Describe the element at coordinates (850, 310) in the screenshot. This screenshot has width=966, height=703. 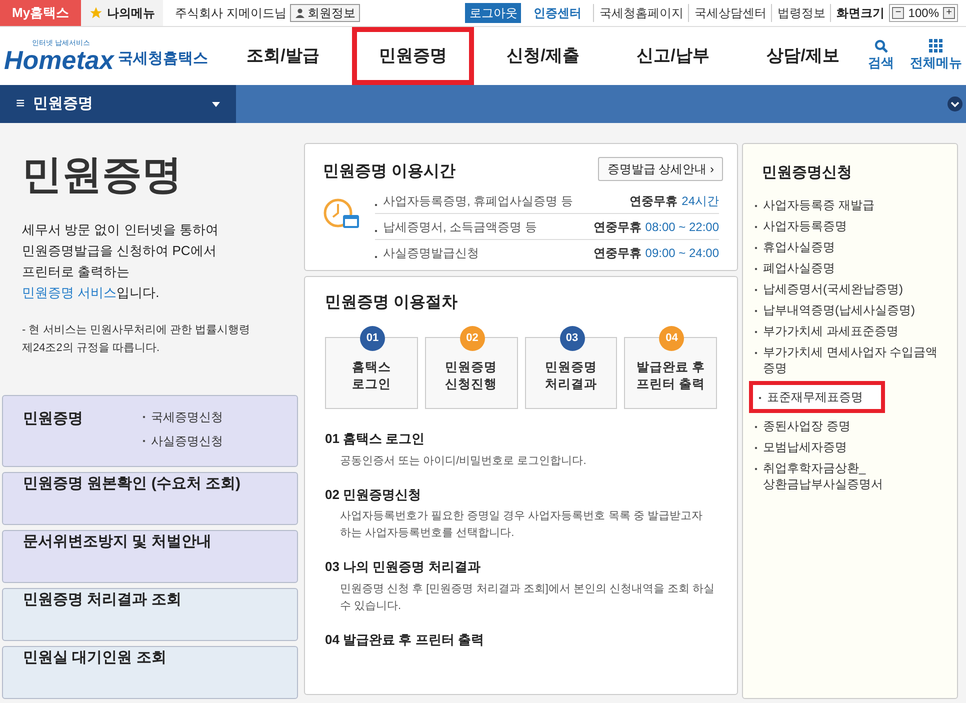
I see `certificate-link: 납부내역증명(납세사실증명)` at that location.